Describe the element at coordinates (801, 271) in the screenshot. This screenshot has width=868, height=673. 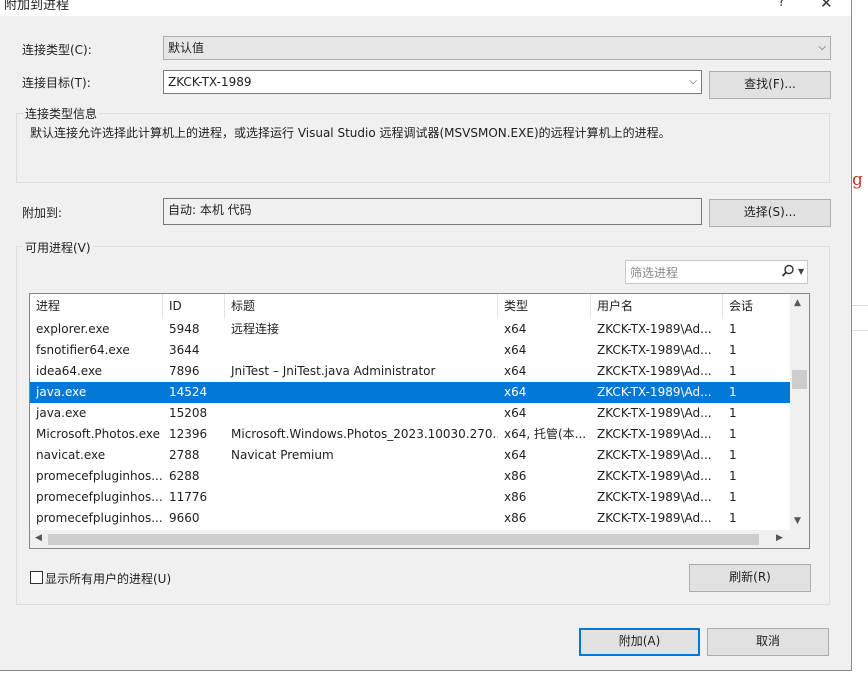
I see `chevron-down-icon: ▼` at that location.